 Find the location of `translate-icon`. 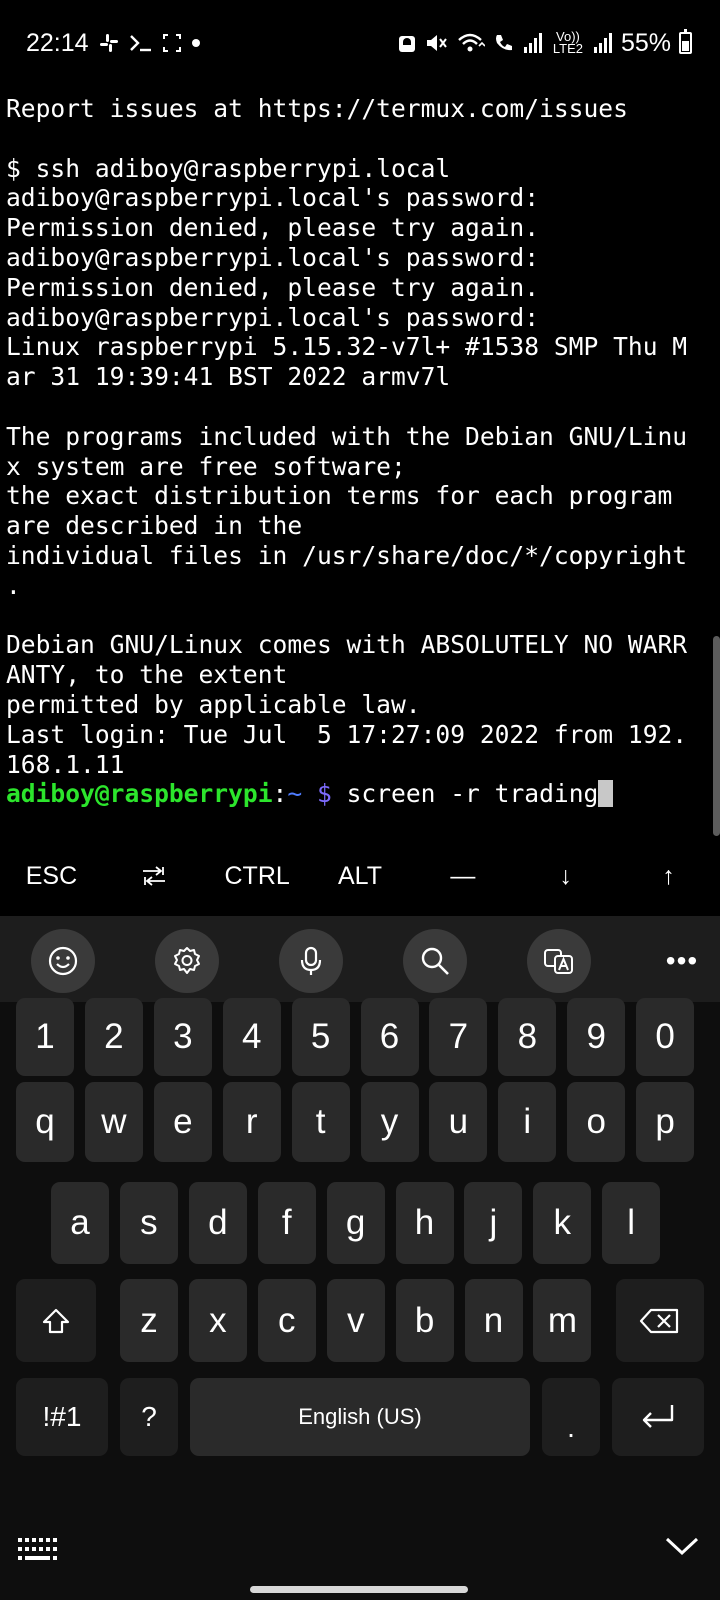

translate-icon is located at coordinates (559, 961).